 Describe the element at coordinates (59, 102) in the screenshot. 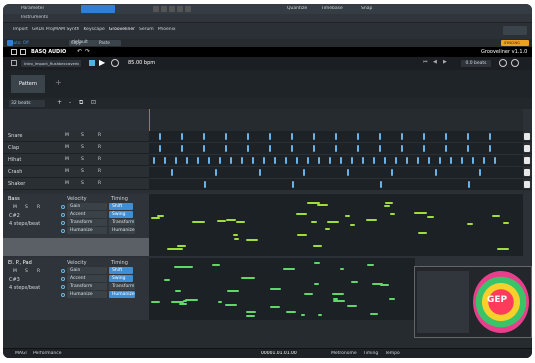

I see `add-track-icon: +` at that location.